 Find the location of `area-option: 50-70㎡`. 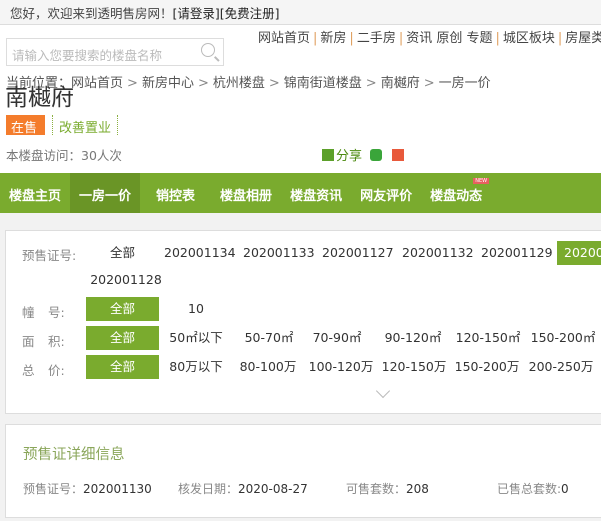

area-option: 50-70㎡ is located at coordinates (269, 338).